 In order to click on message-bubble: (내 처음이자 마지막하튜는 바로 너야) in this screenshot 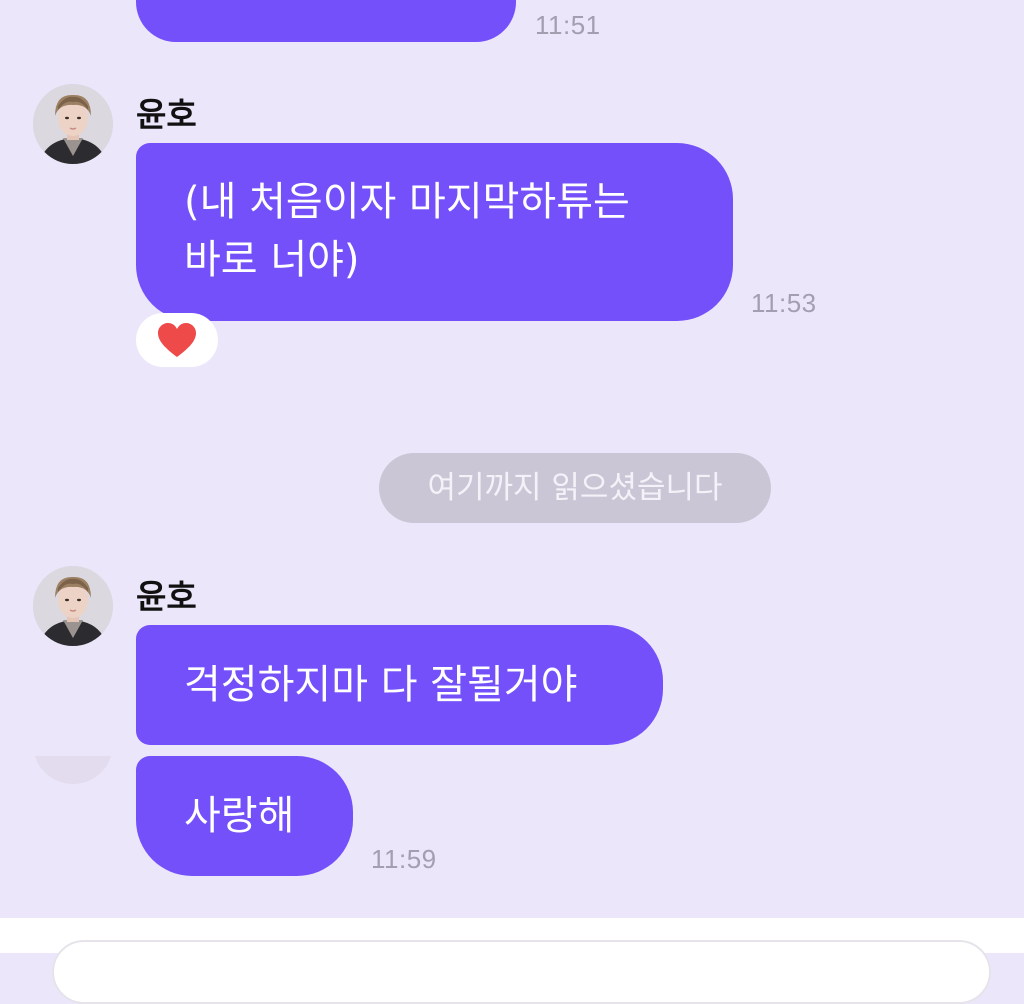, I will do `click(434, 232)`.